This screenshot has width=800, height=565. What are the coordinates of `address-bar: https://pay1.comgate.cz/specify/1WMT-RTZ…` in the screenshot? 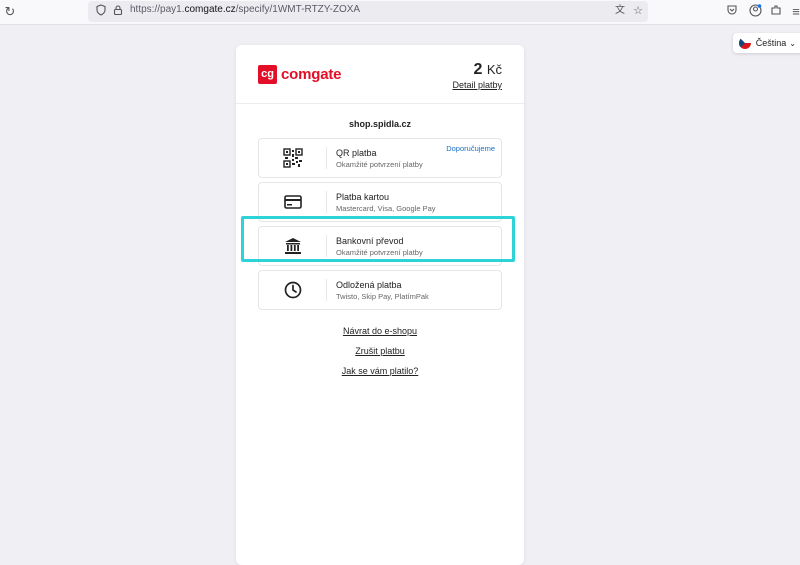 It's located at (368, 11).